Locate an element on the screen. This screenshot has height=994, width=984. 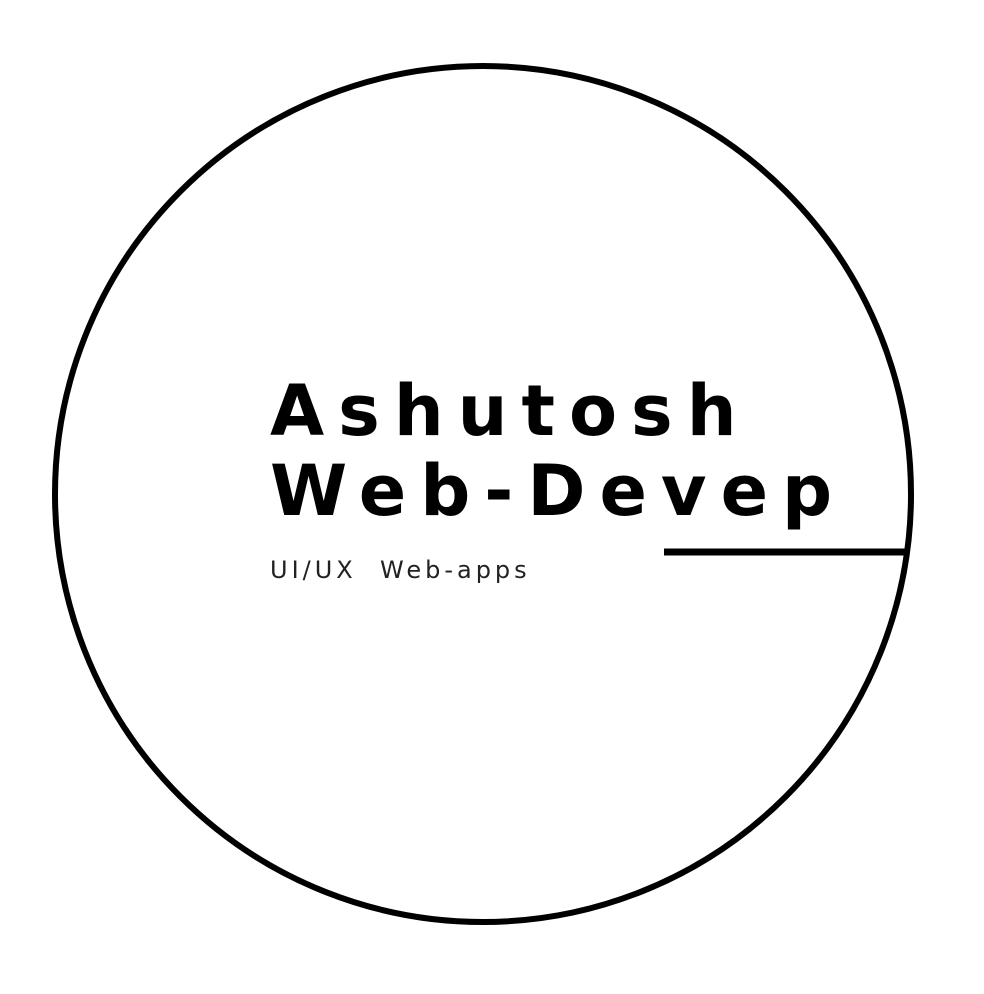
logo-title-role: Web-Devep is located at coordinates (558, 491).